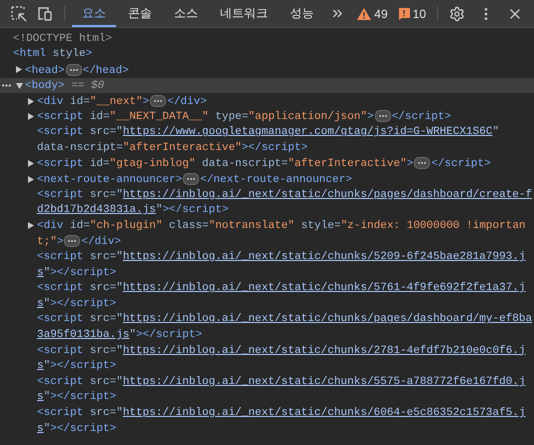 The image size is (534, 445). I want to click on more-dots-icon, so click(6, 86).